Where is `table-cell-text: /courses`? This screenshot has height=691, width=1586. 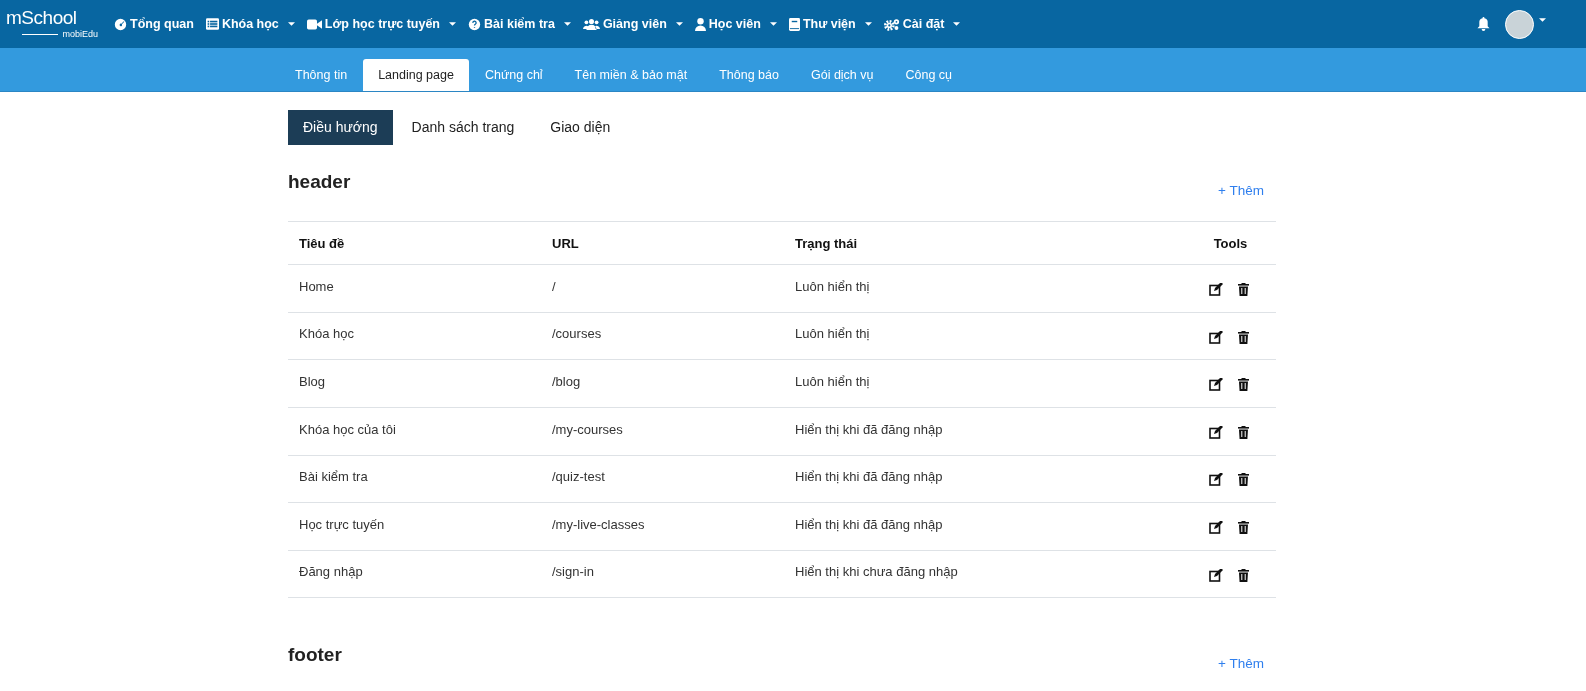 table-cell-text: /courses is located at coordinates (577, 334).